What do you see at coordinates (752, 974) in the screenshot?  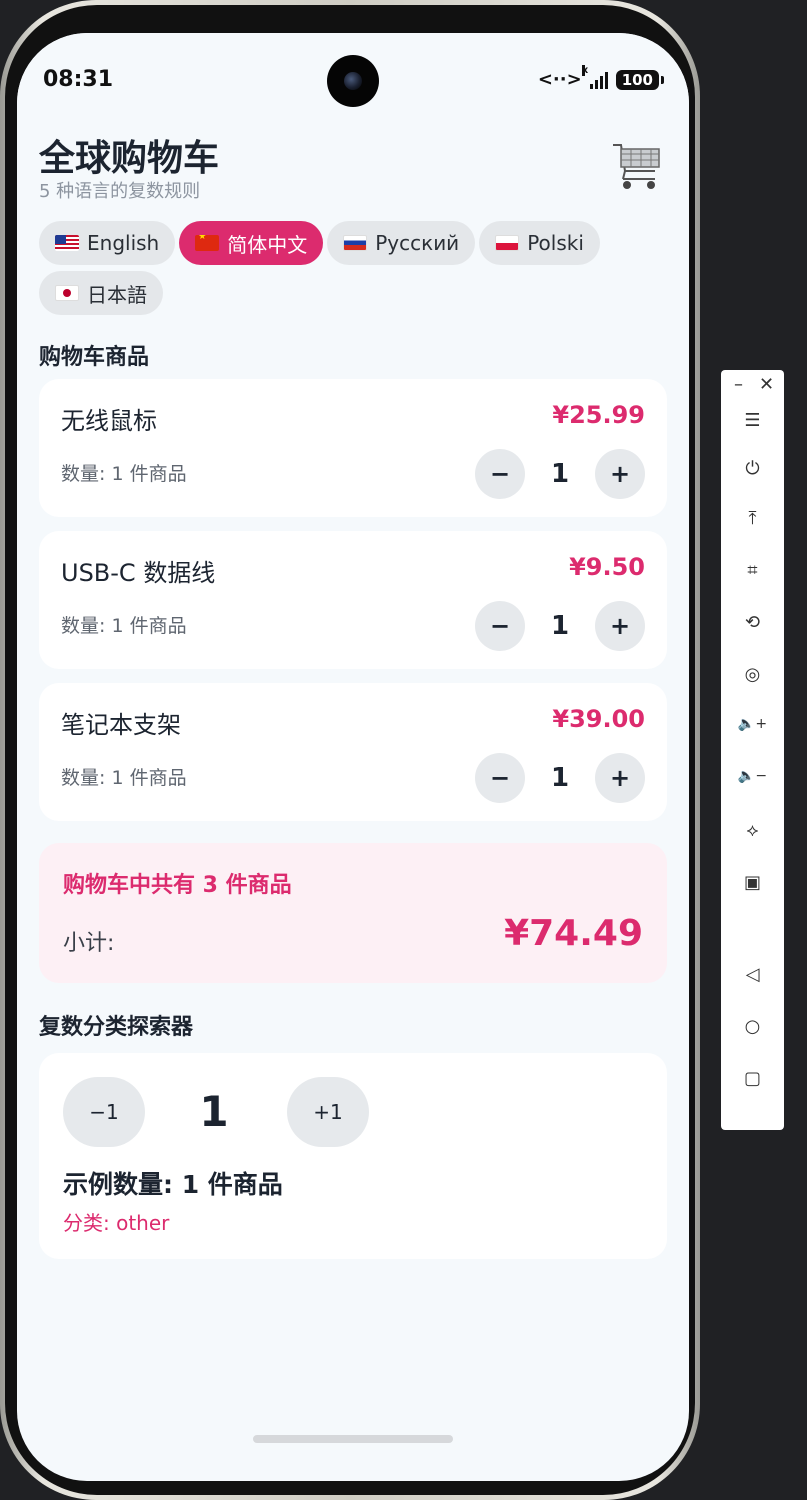 I see `back-icon: ◁` at bounding box center [752, 974].